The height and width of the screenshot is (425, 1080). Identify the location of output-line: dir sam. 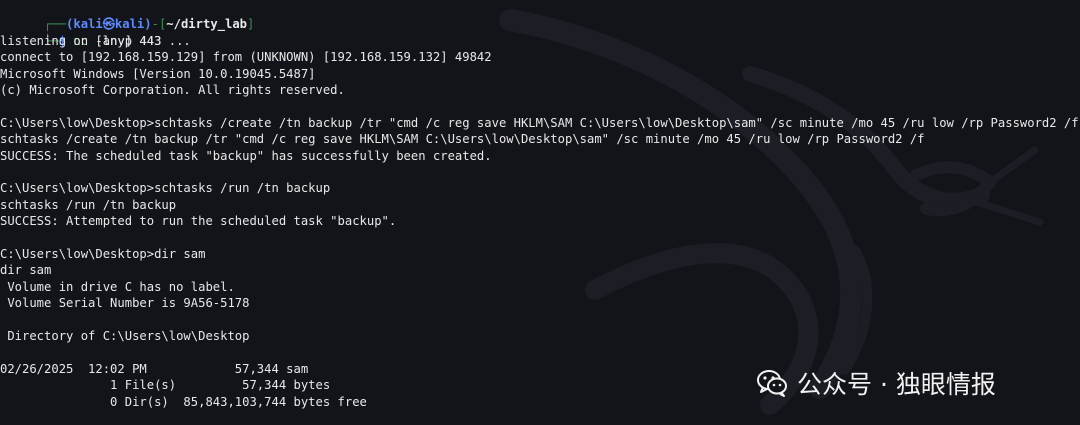
(26, 270).